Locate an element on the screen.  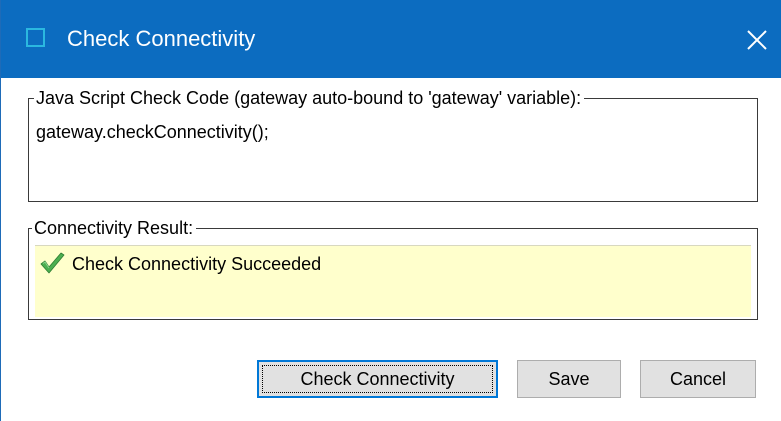
close-button is located at coordinates (755, 38).